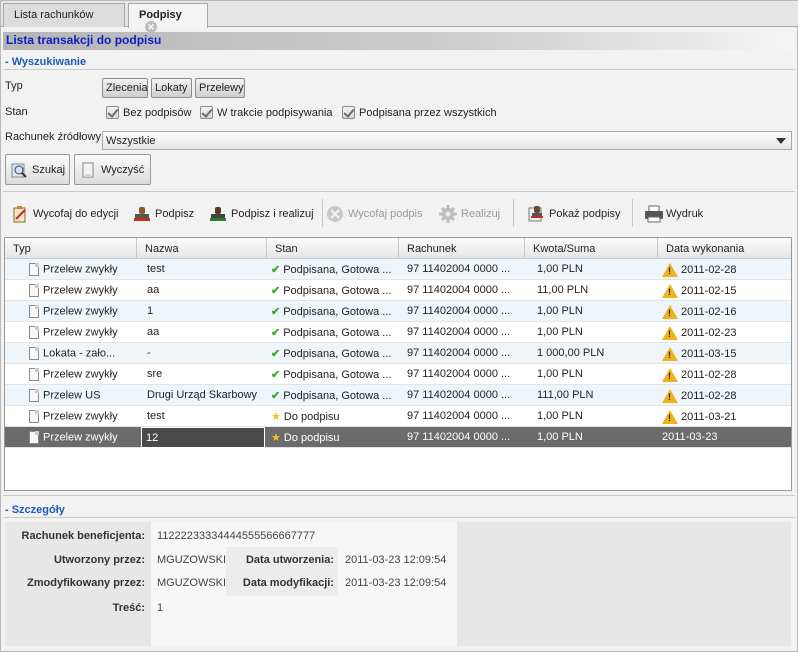  I want to click on cell-data: ! 2011-03-21, so click(724, 416).